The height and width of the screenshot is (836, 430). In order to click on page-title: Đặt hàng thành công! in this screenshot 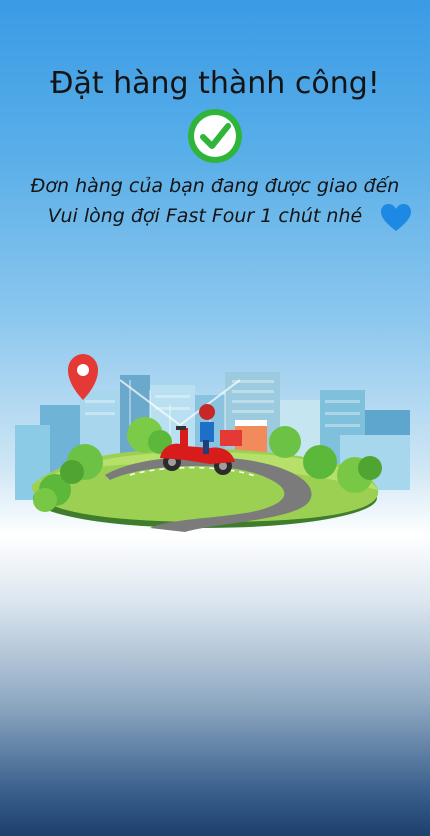, I will do `click(215, 83)`.